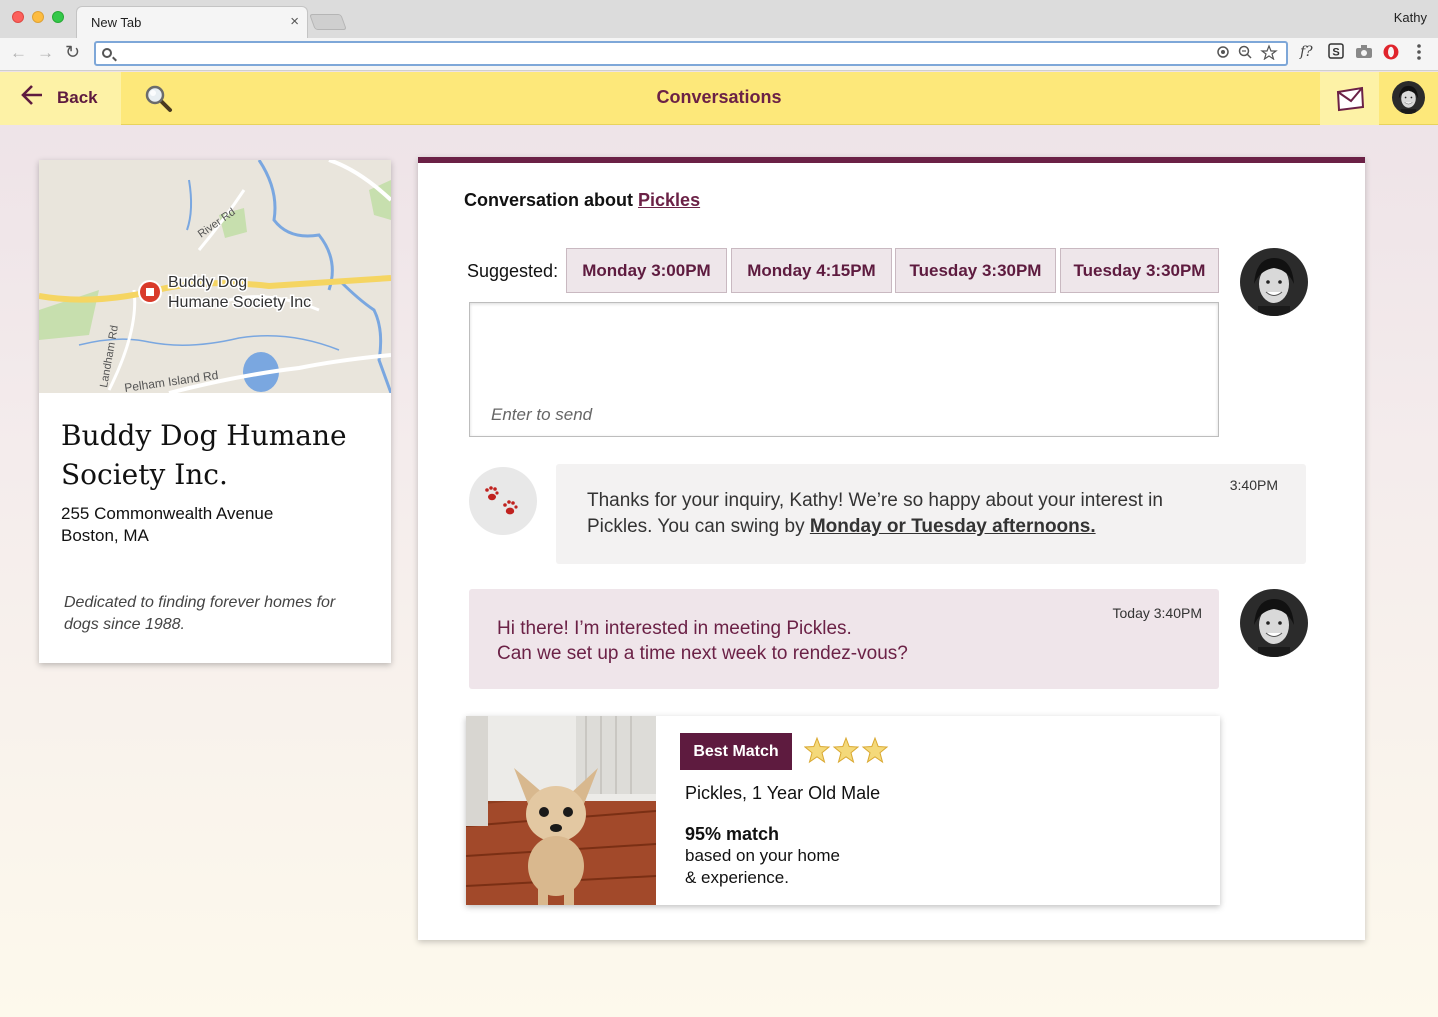 This screenshot has height=1017, width=1438. I want to click on browser-tab: New Tab ×, so click(192, 22).